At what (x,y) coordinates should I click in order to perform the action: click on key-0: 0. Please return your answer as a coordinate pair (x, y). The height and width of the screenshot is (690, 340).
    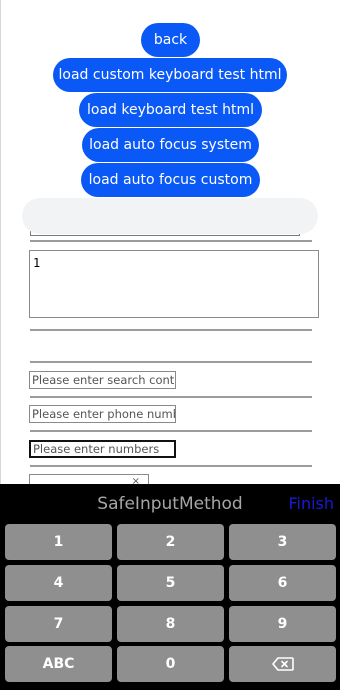
    Looking at the image, I should click on (170, 664).